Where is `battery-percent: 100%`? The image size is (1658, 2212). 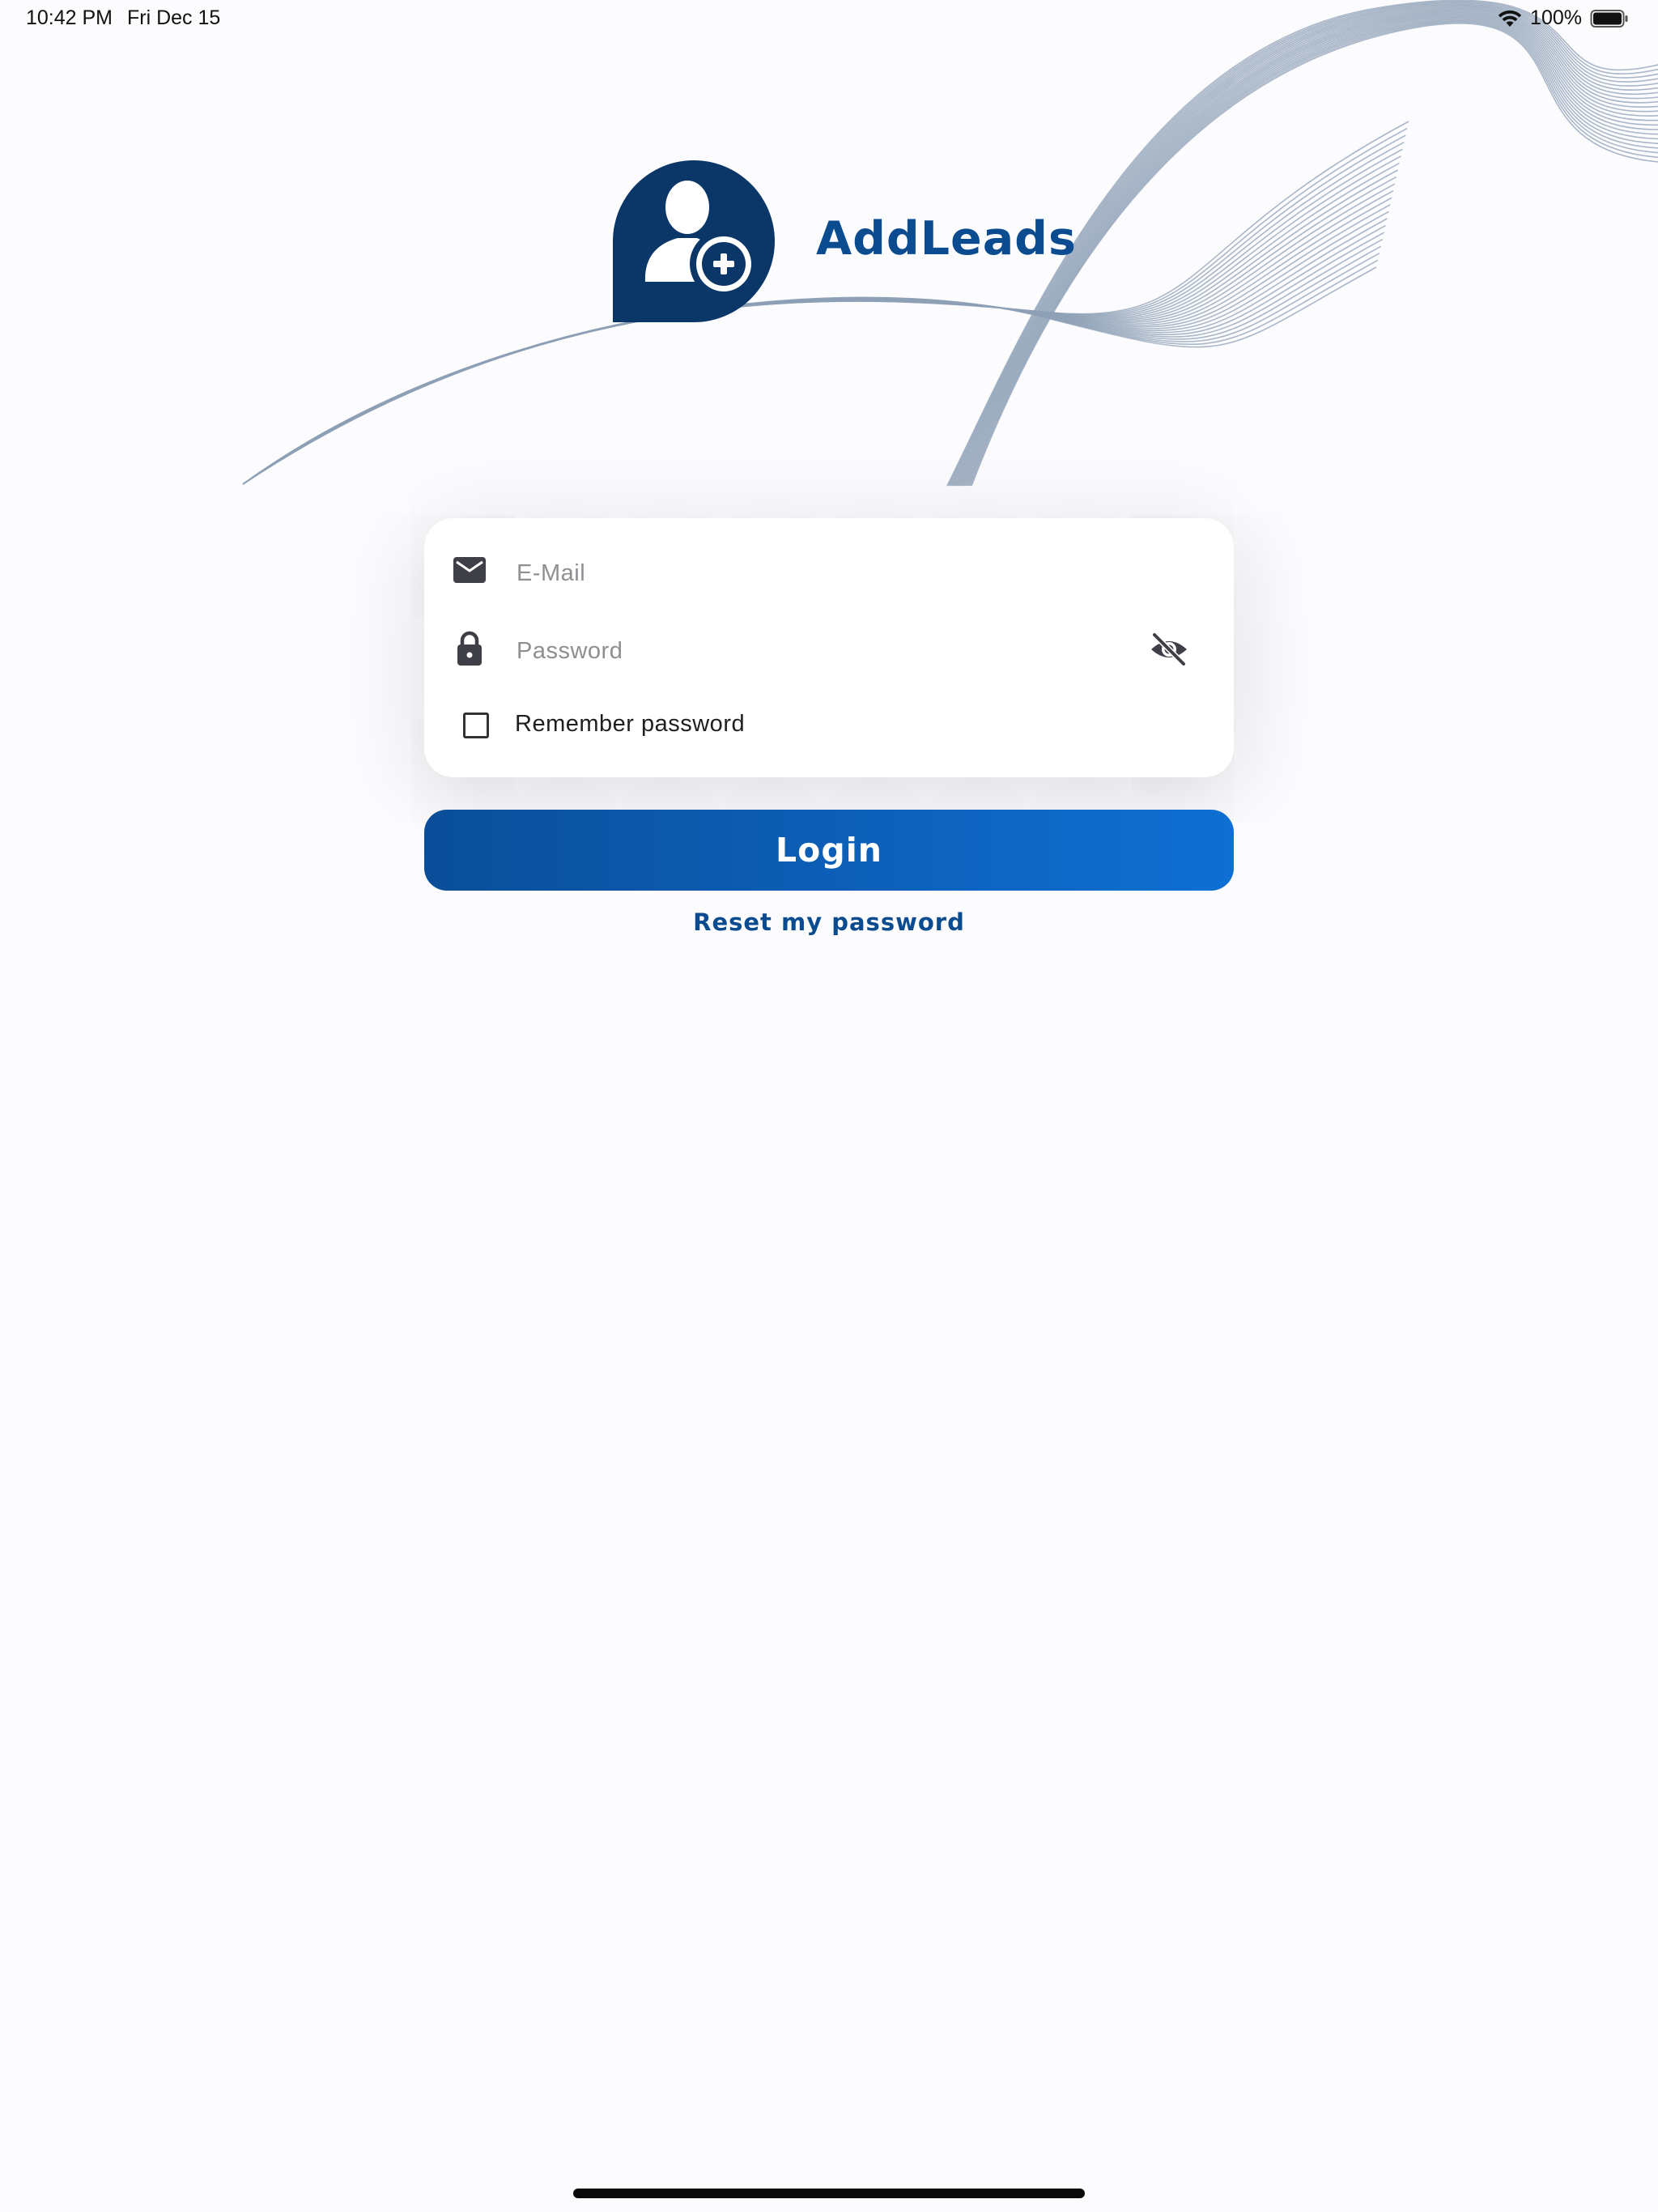
battery-percent: 100% is located at coordinates (1556, 18).